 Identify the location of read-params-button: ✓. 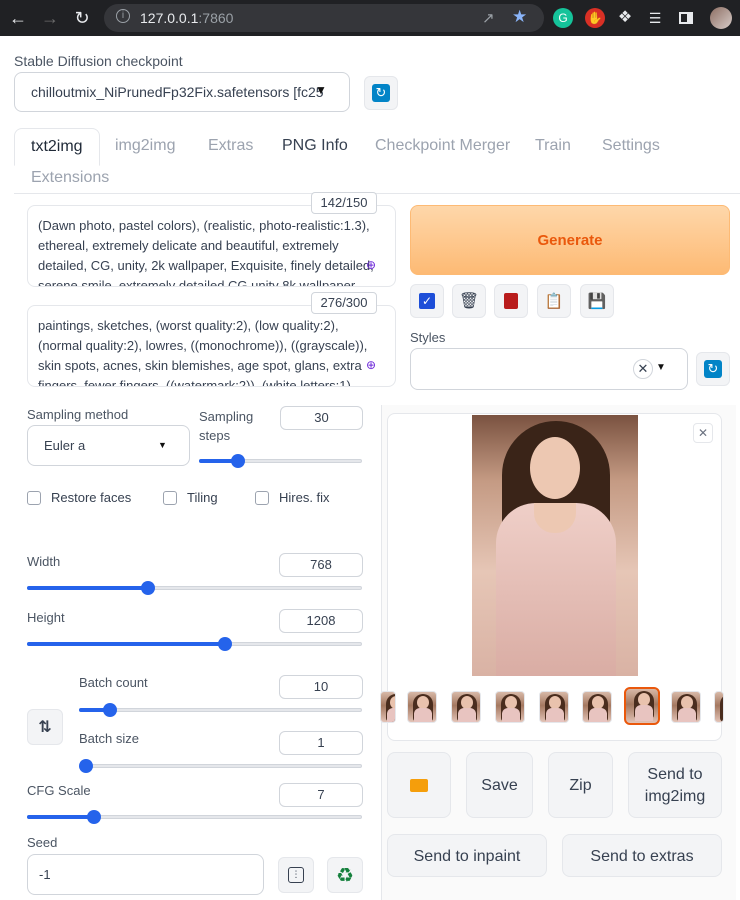
(427, 301).